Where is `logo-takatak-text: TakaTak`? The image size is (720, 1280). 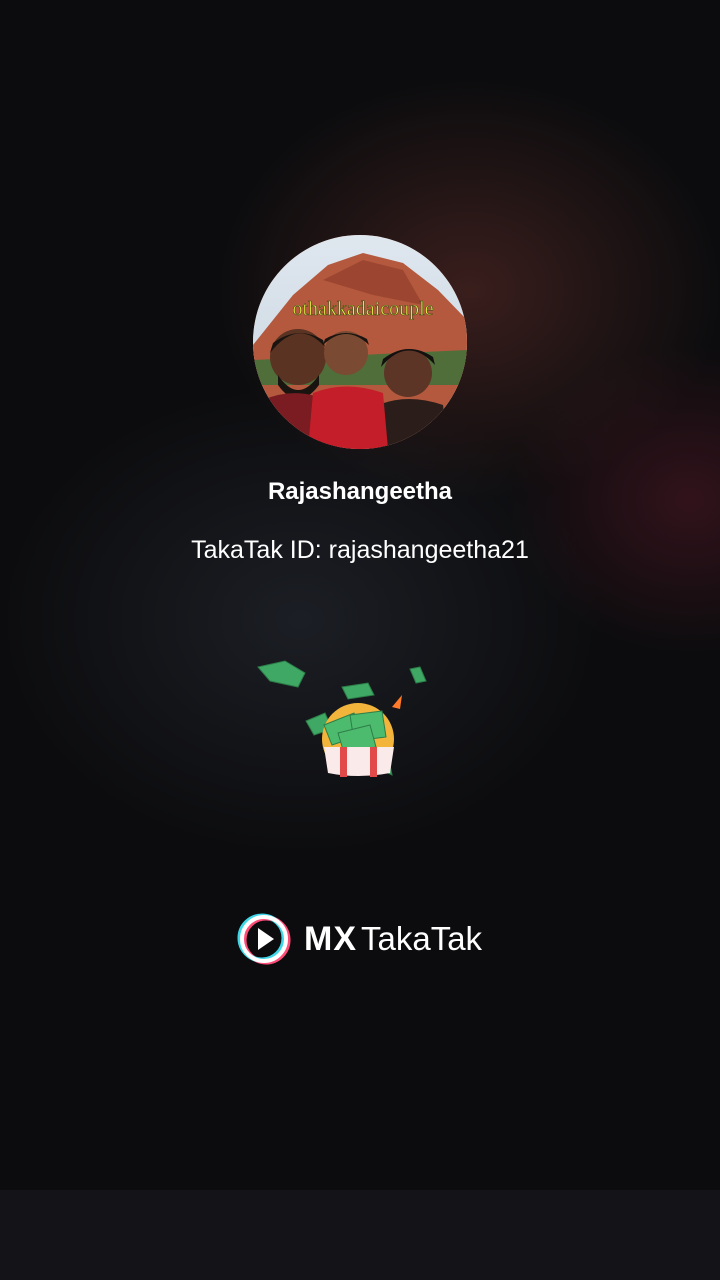 logo-takatak-text: TakaTak is located at coordinates (422, 938).